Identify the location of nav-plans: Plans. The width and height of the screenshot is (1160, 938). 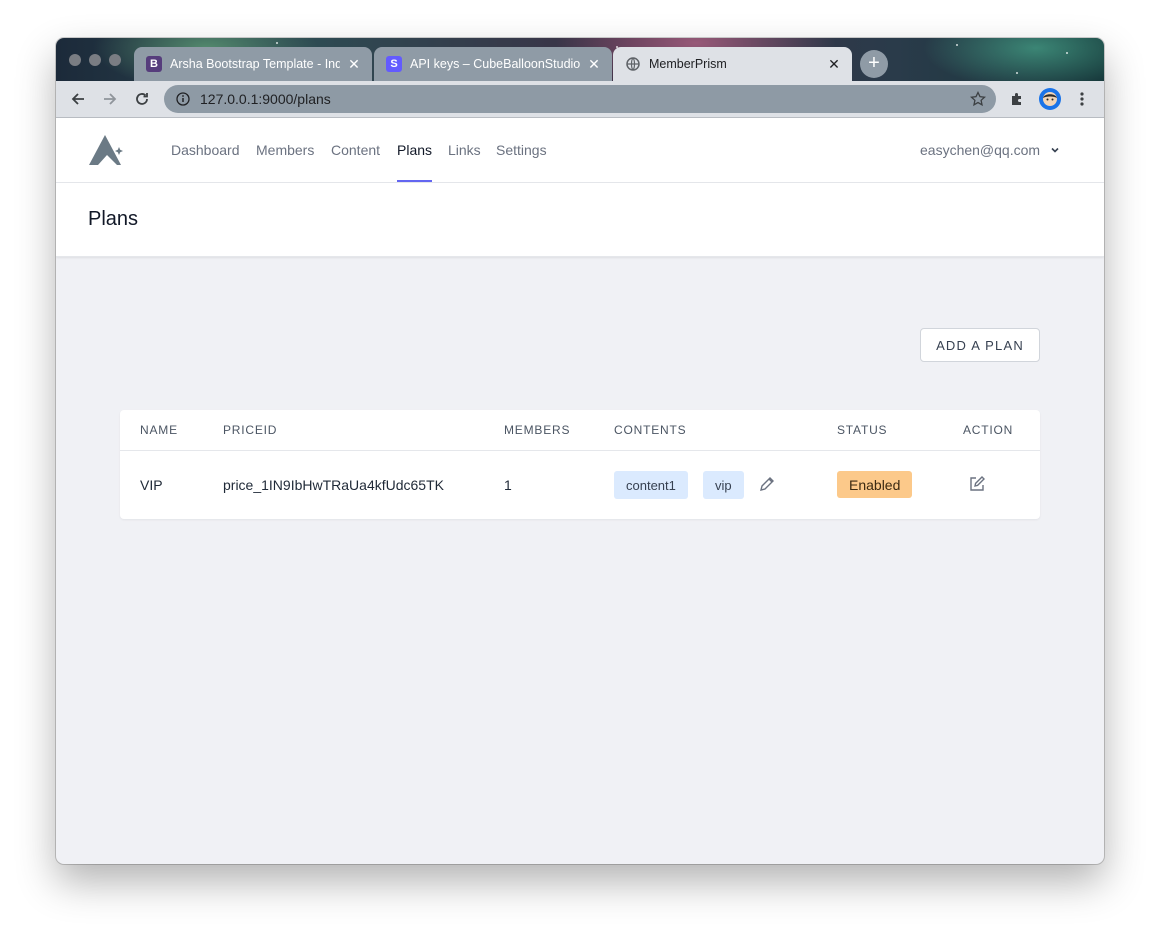
(415, 150).